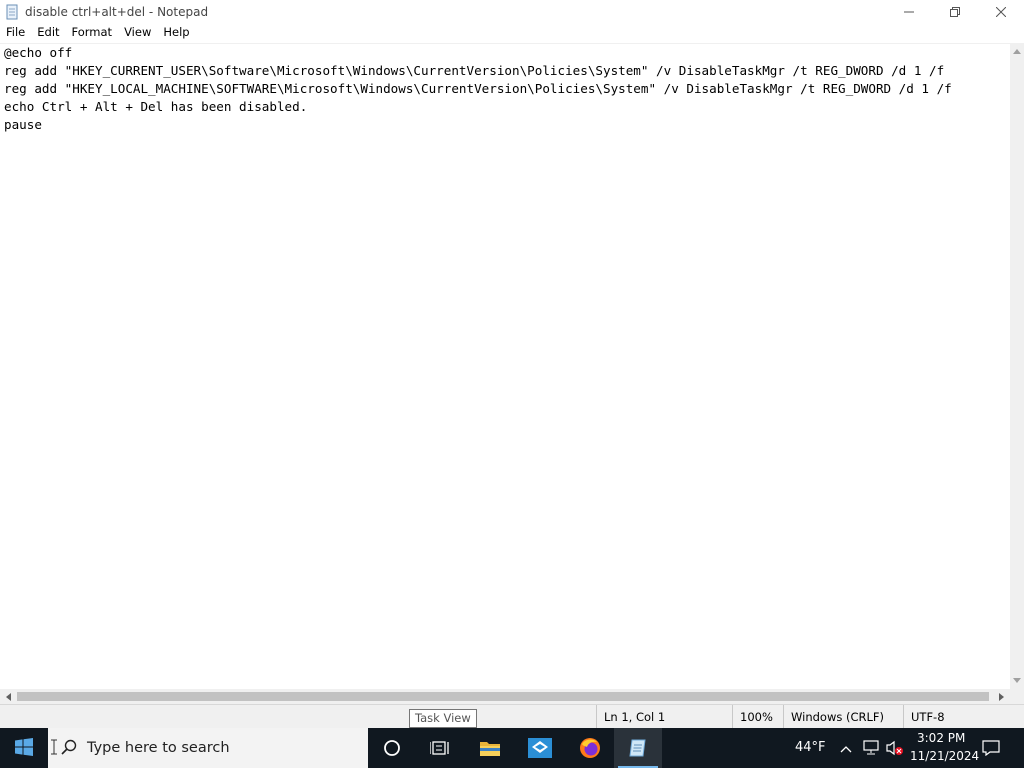 The width and height of the screenshot is (1024, 768). I want to click on minimize-icon, so click(909, 11).